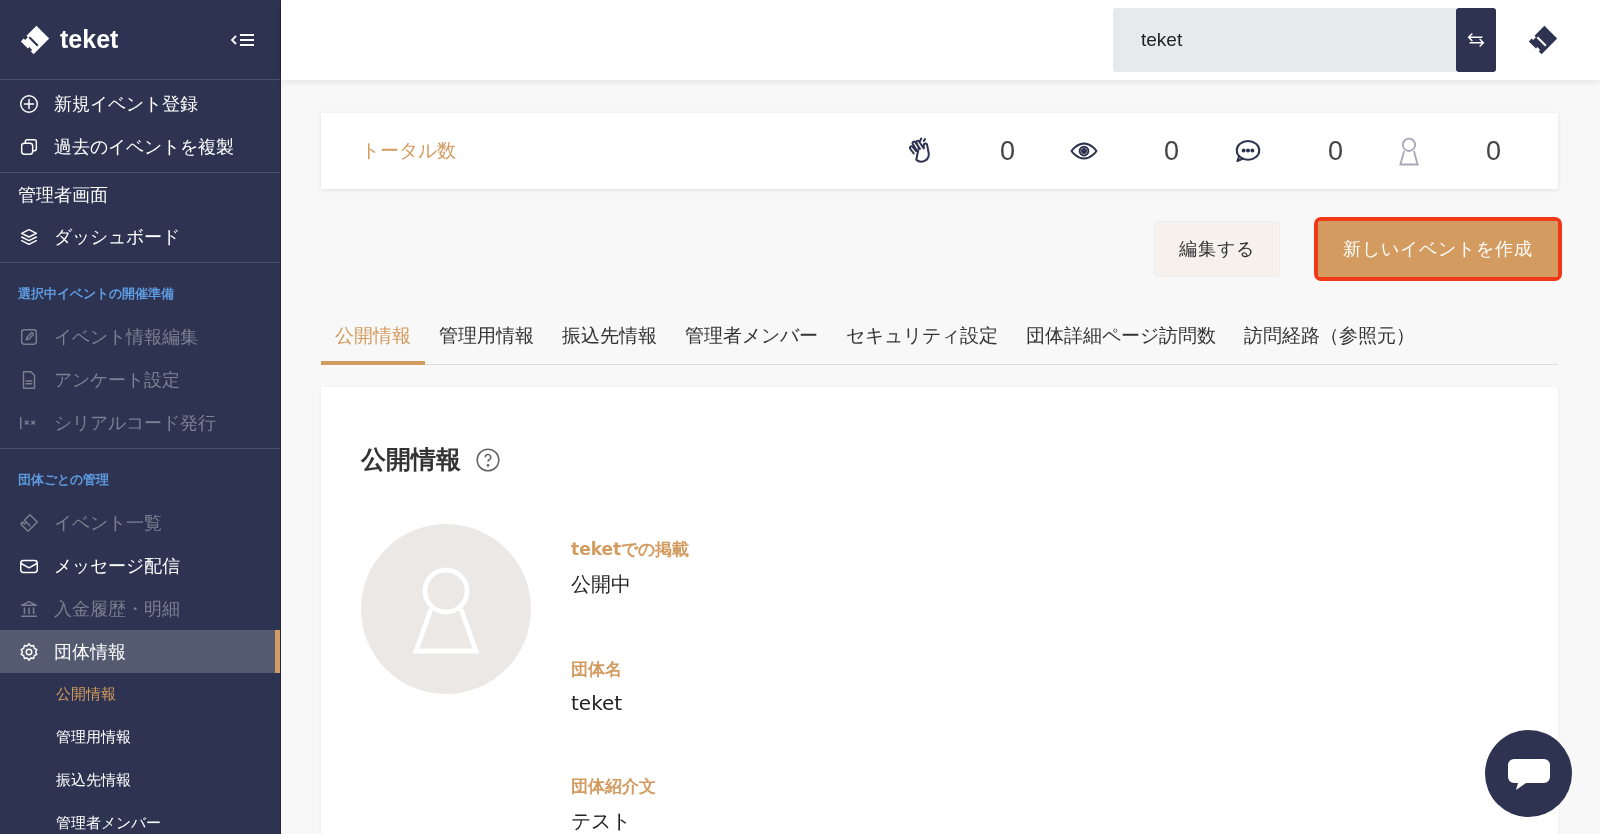 The height and width of the screenshot is (834, 1600). What do you see at coordinates (140, 651) in the screenshot?
I see `sidebar-item: 団体情報` at bounding box center [140, 651].